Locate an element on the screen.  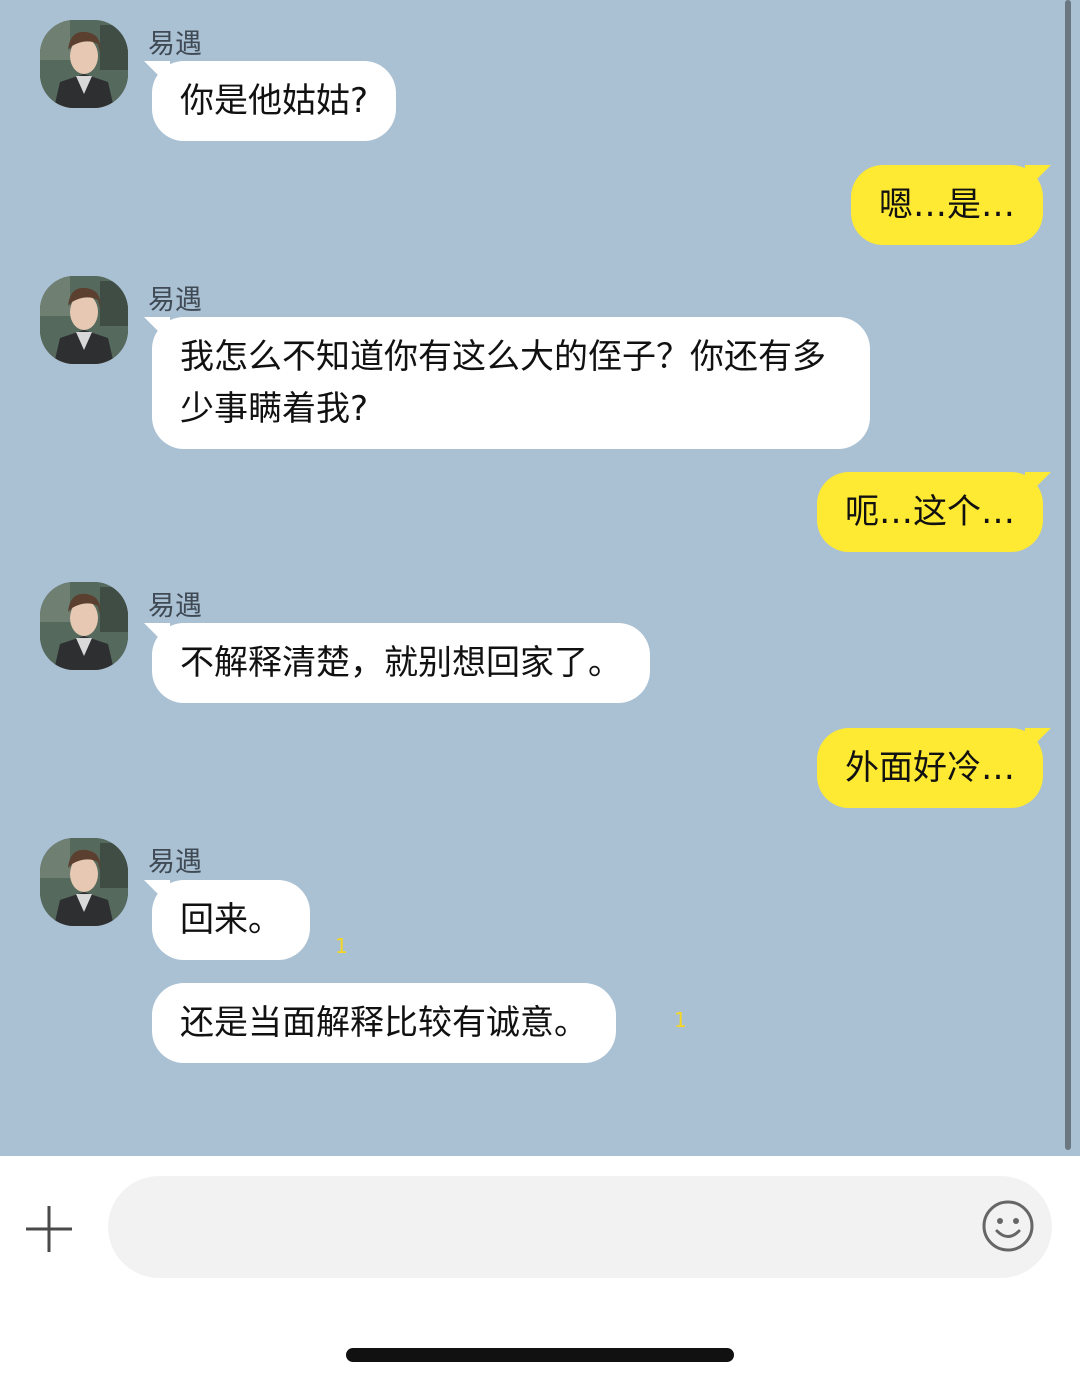
incoming-message: 还是当面解释比较有诚意。 is located at coordinates (384, 1023).